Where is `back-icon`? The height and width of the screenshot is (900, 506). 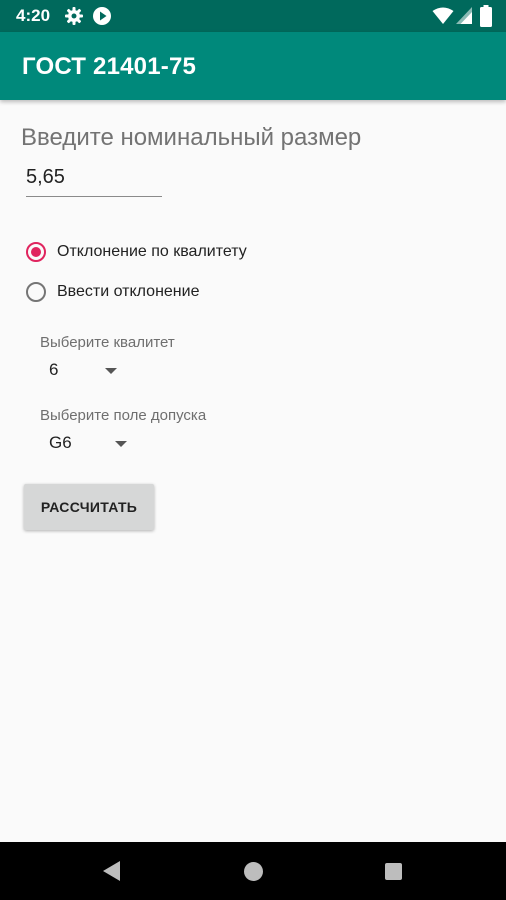 back-icon is located at coordinates (111, 871).